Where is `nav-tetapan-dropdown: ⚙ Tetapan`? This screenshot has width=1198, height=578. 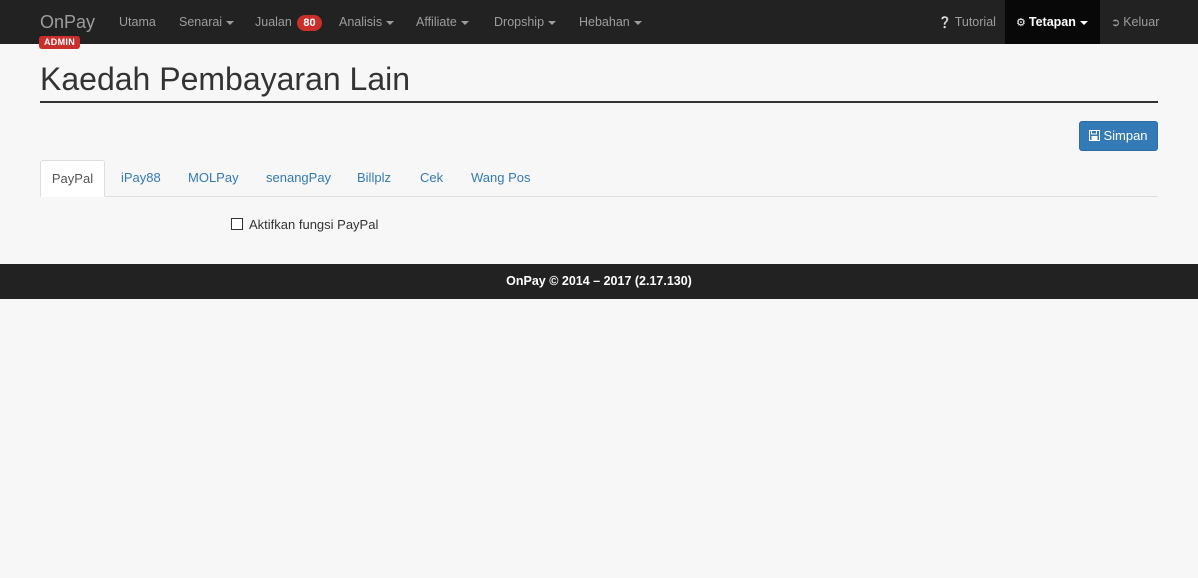 nav-tetapan-dropdown: ⚙ Tetapan is located at coordinates (1052, 22).